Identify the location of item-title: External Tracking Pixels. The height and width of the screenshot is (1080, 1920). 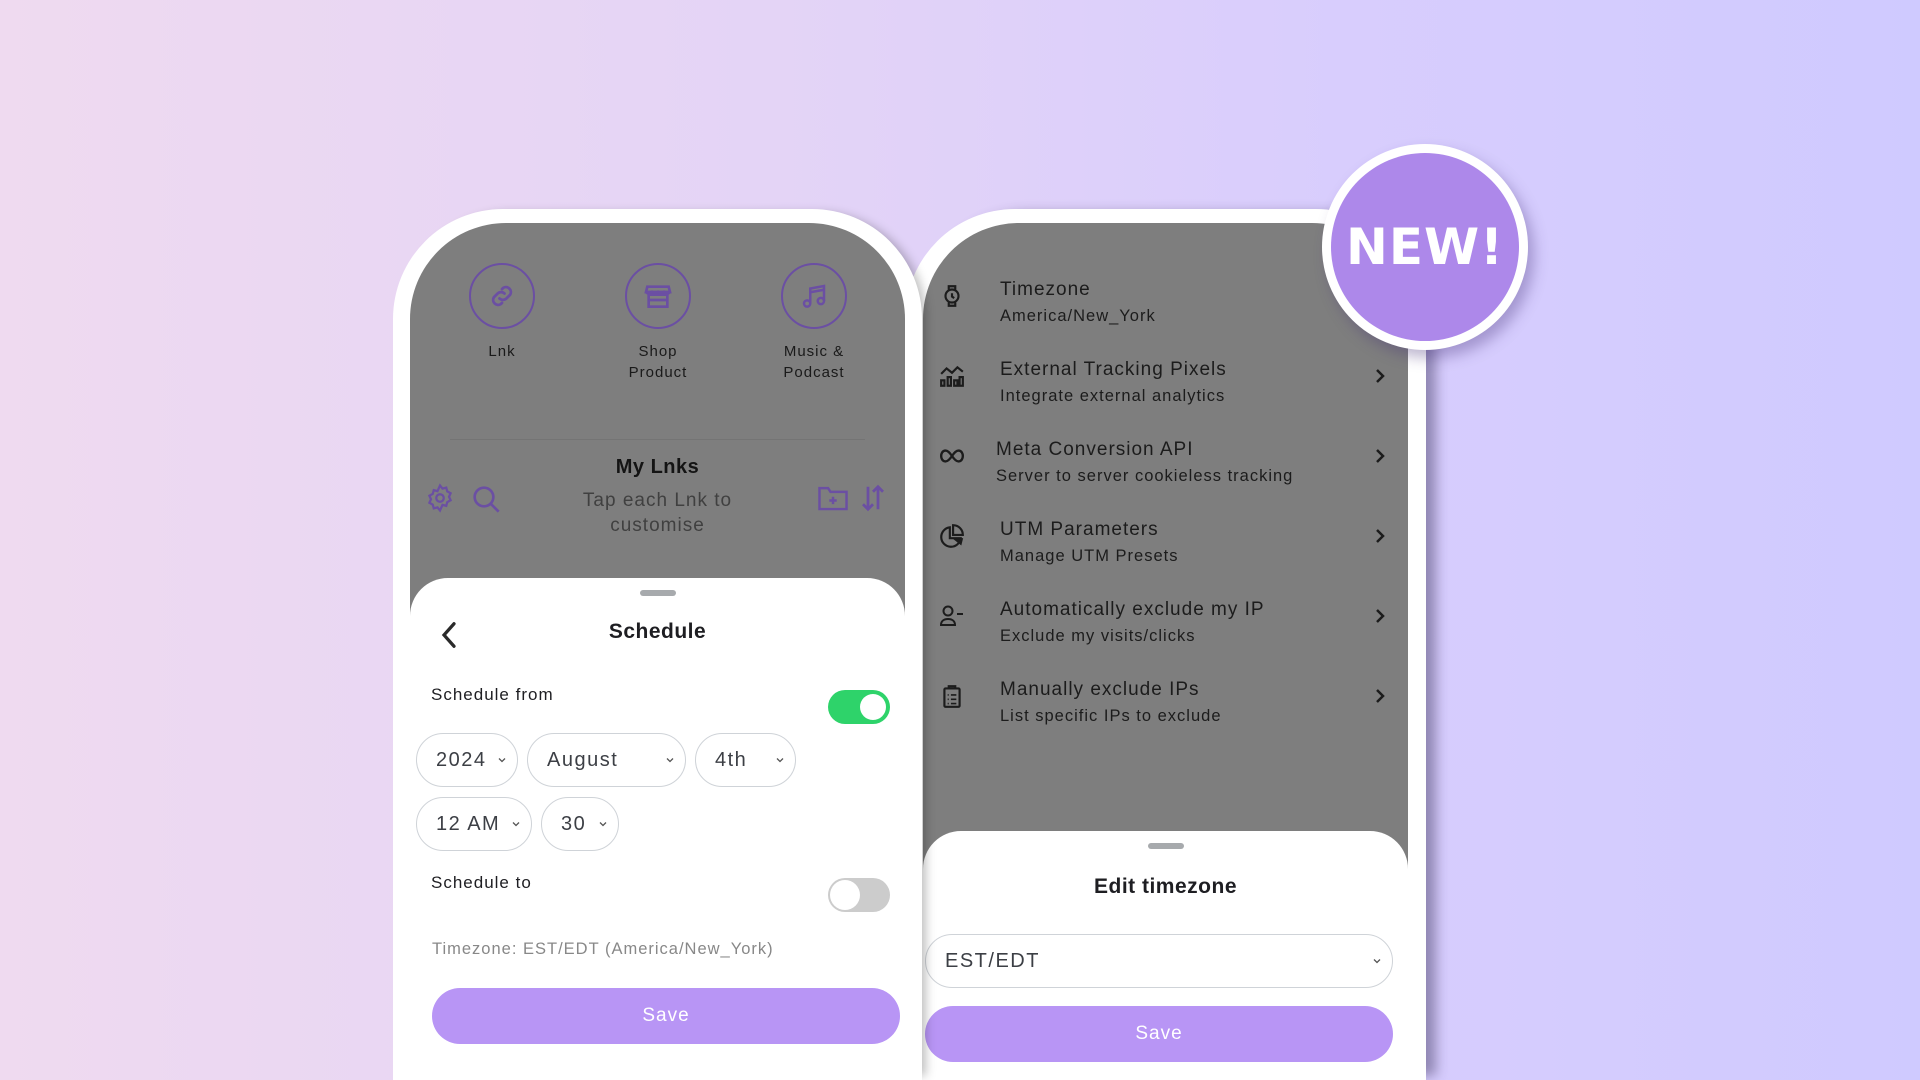
(1113, 369).